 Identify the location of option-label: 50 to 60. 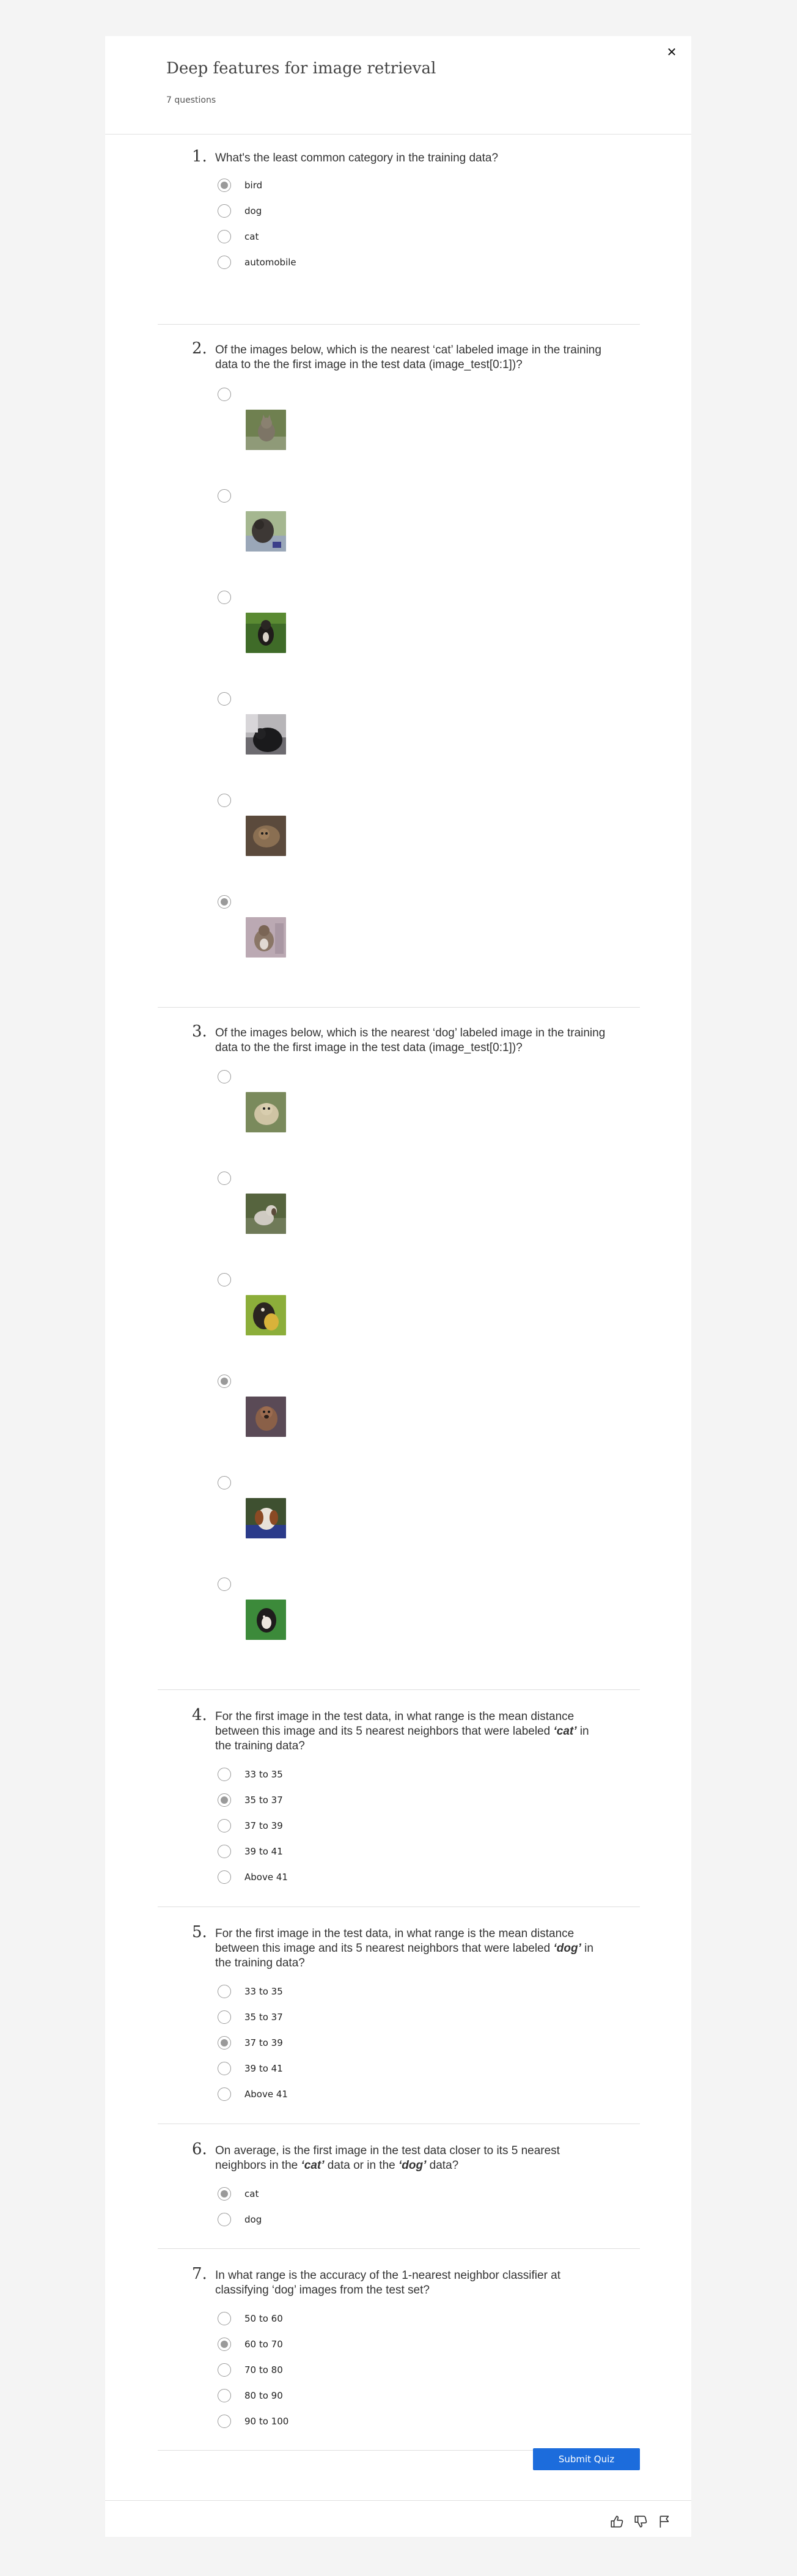
(263, 2318).